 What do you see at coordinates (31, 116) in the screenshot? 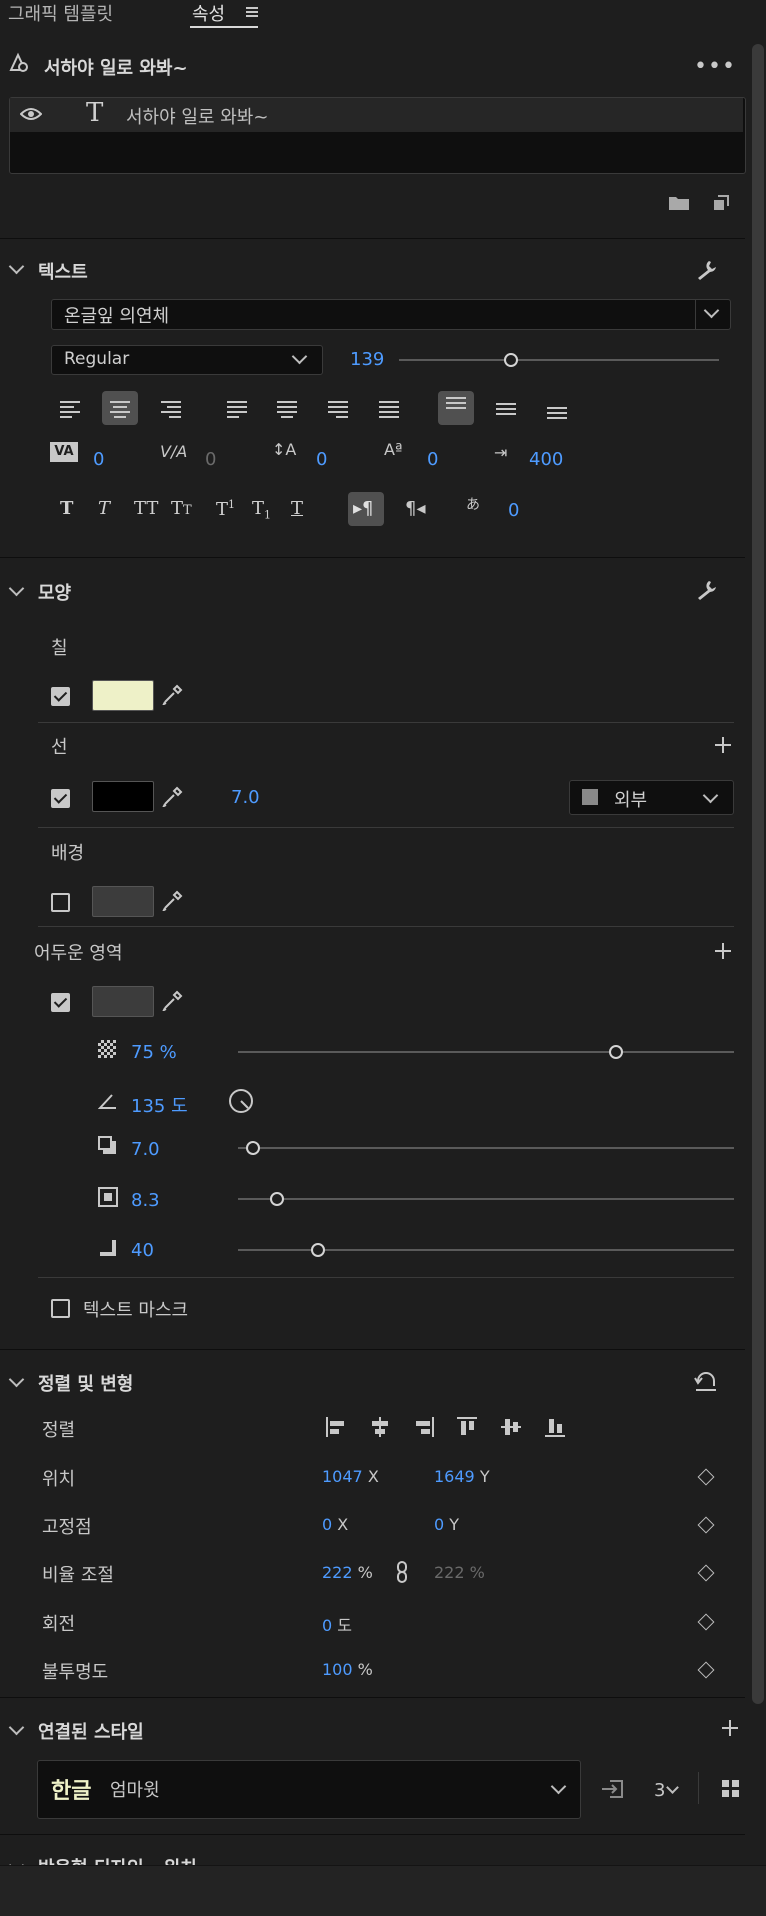
I see `eye-icon` at bounding box center [31, 116].